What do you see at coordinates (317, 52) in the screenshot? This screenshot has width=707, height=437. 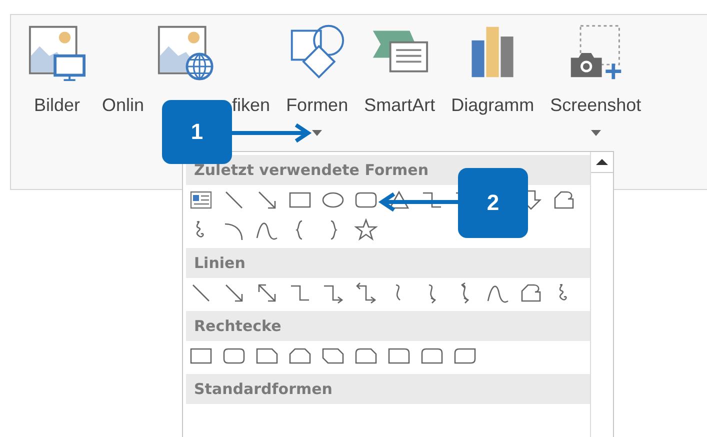 I see `shapes-icon` at bounding box center [317, 52].